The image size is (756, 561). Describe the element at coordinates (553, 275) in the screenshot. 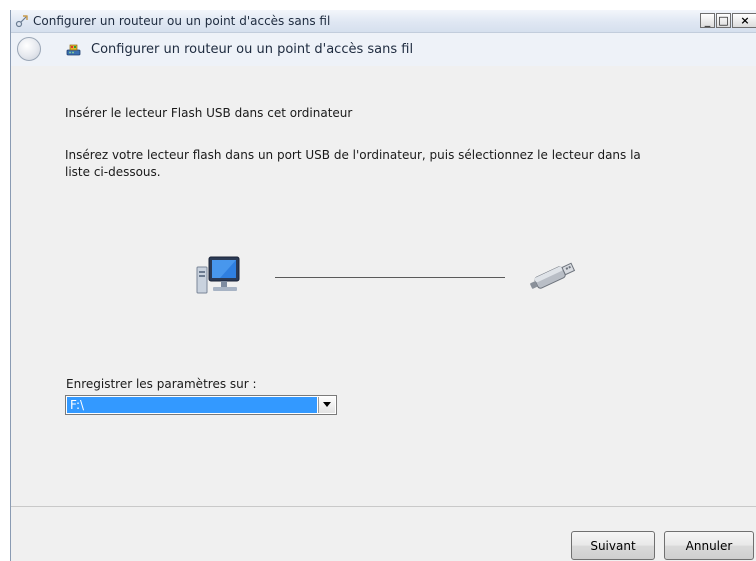

I see `usb-drive-icon` at that location.